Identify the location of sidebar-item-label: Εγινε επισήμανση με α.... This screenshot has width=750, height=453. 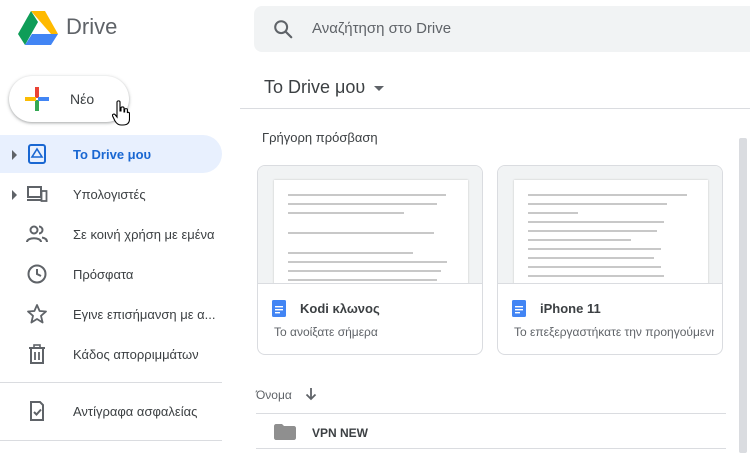
(144, 314).